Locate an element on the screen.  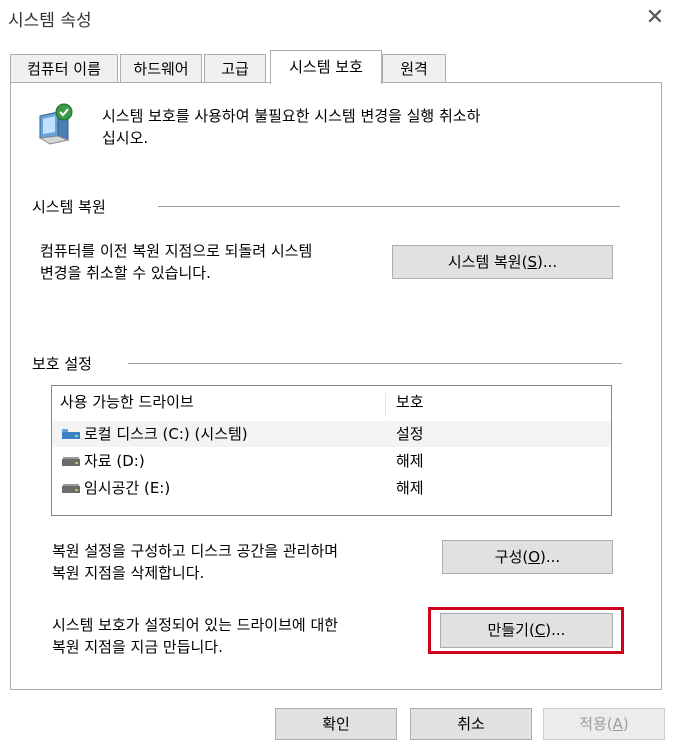
computer-shield-icon is located at coordinates (57, 125).